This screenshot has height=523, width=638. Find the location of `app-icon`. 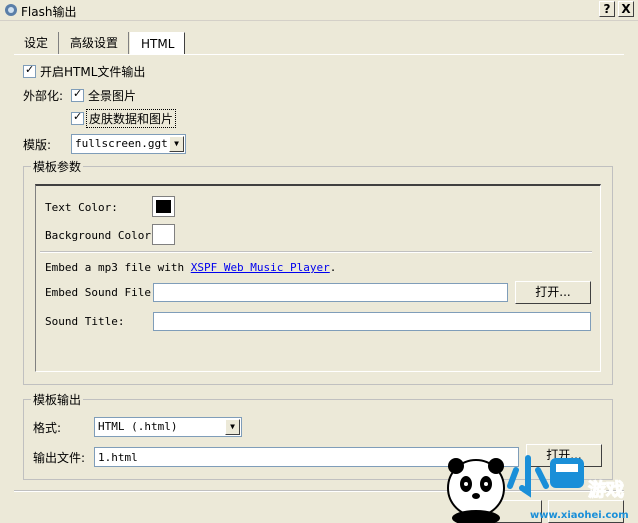

app-icon is located at coordinates (11, 10).